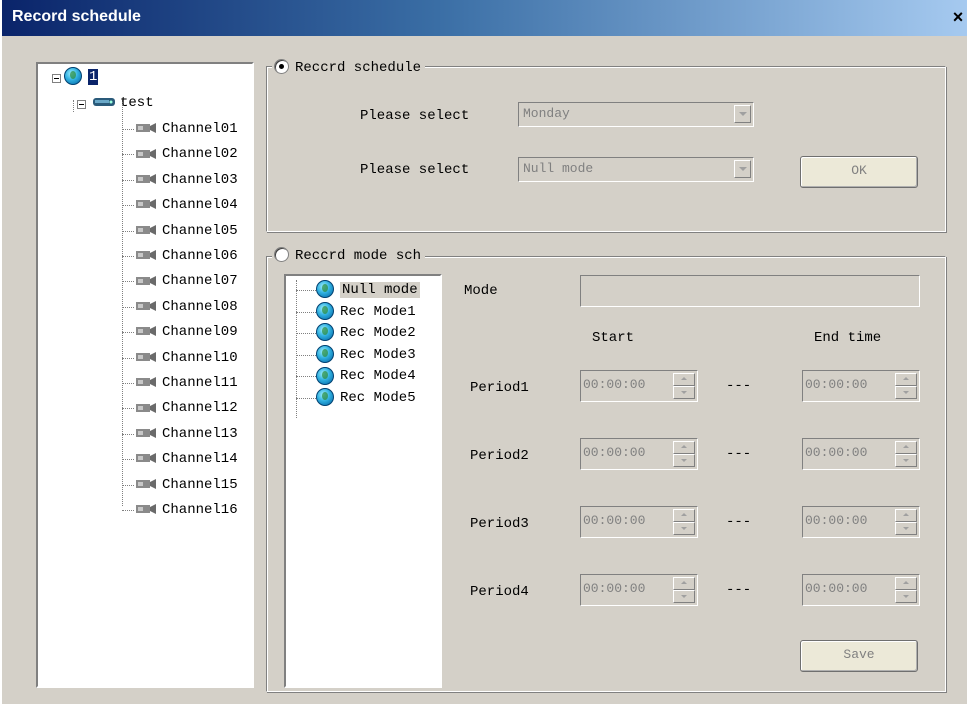  Describe the element at coordinates (281, 254) in the screenshot. I see `record-mode-schedule-radio-dot` at that location.